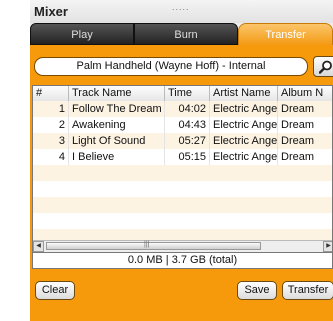 The height and width of the screenshot is (321, 333). I want to click on table-row: 4 I Believe 05:15 Electric Angel Dream, so click(182, 157).